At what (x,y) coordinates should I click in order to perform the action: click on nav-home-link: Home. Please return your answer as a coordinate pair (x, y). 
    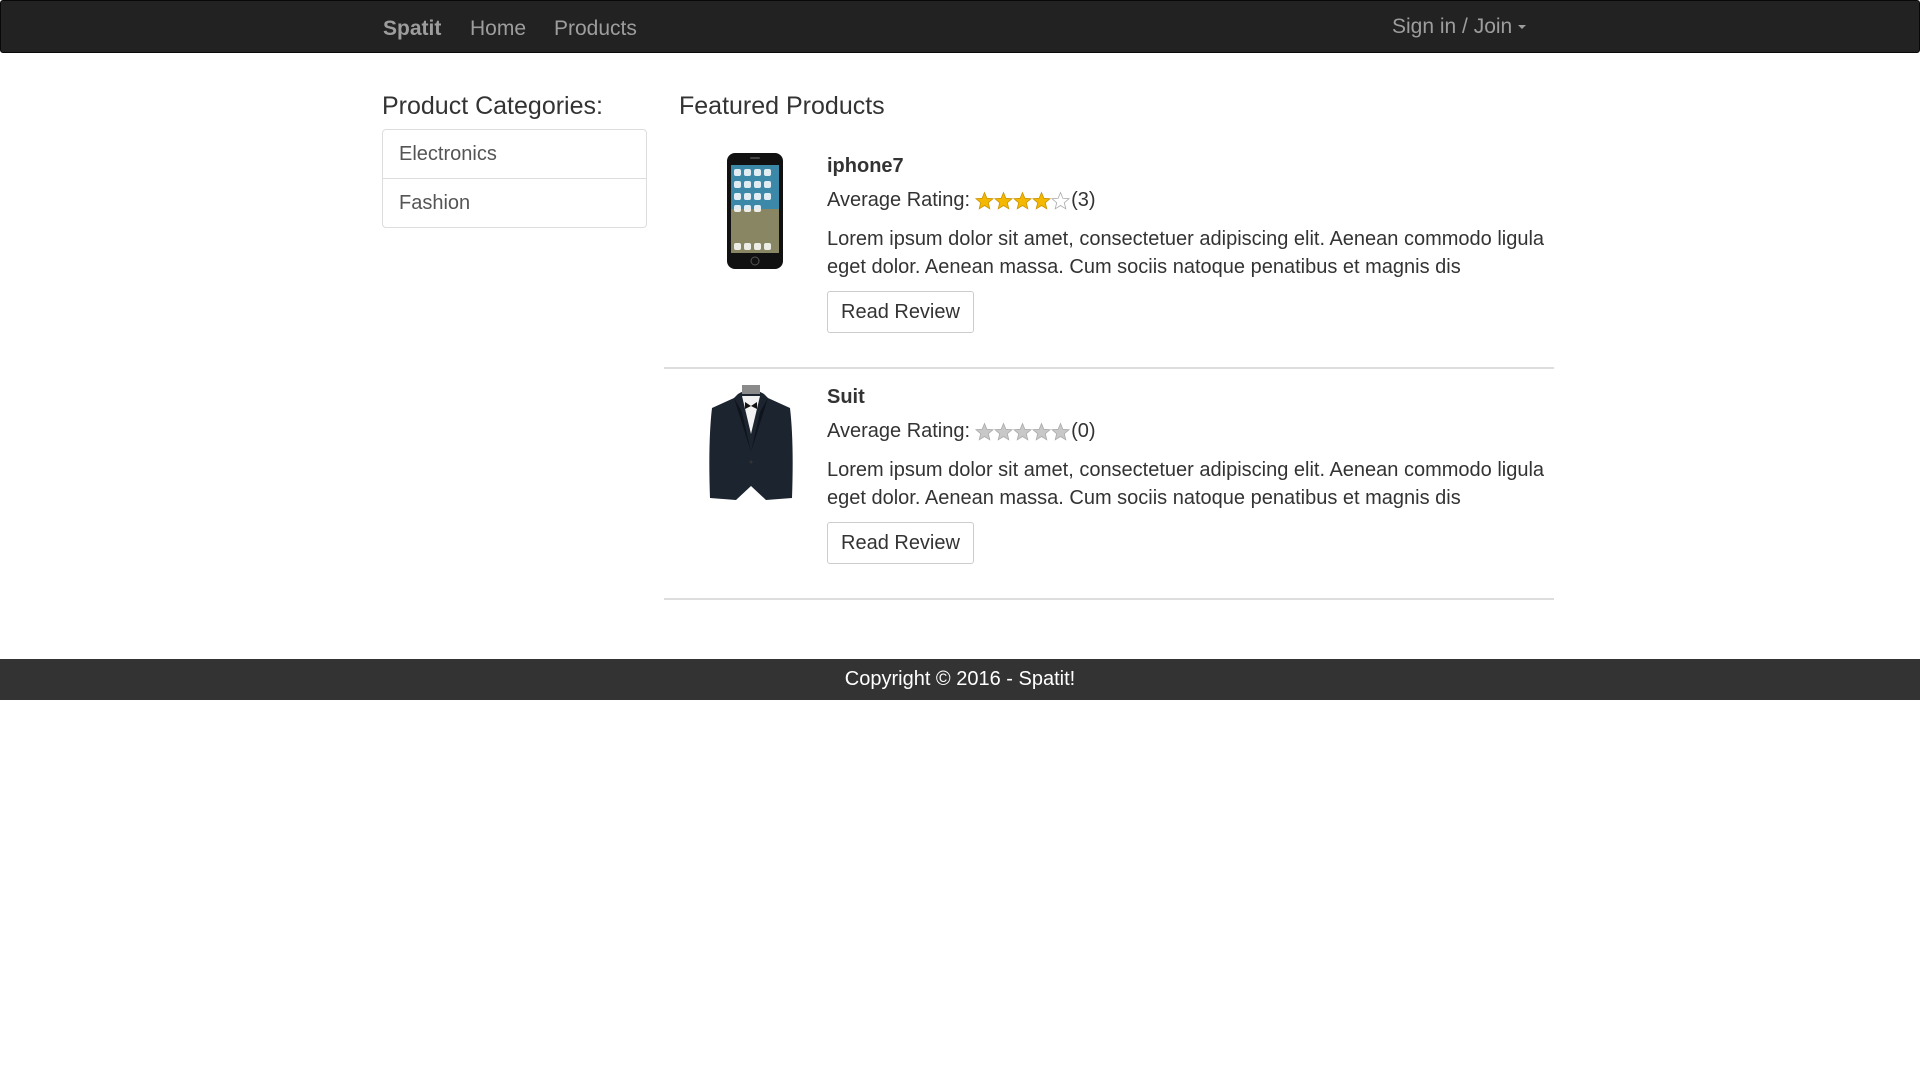
    Looking at the image, I should click on (498, 29).